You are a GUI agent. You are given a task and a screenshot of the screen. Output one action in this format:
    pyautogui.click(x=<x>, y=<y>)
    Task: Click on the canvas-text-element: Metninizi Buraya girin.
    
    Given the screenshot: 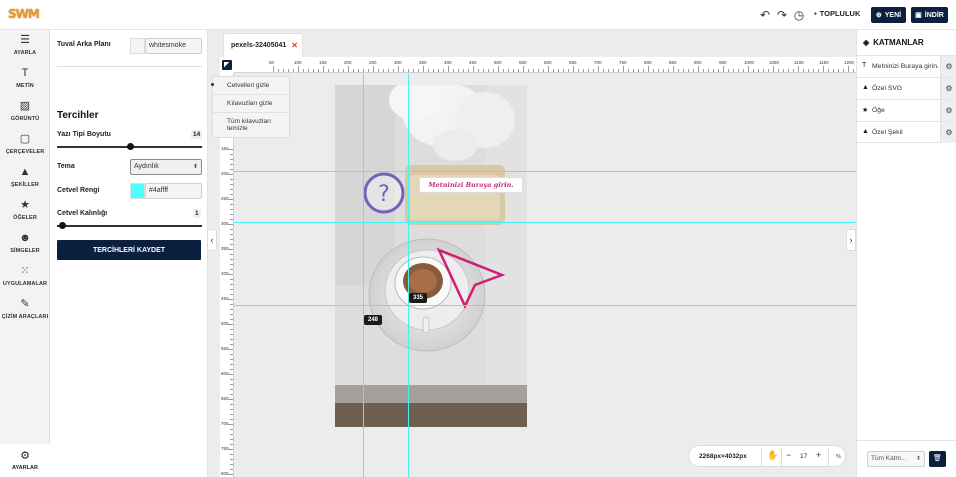 What is the action you would take?
    pyautogui.click(x=471, y=185)
    